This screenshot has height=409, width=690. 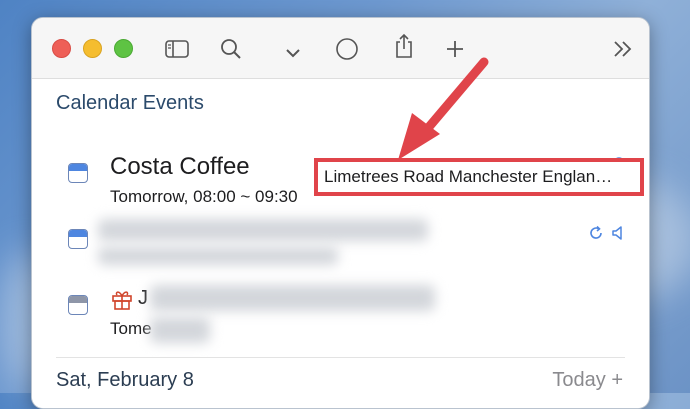 I want to click on today-add-button: Today +, so click(x=587, y=380).